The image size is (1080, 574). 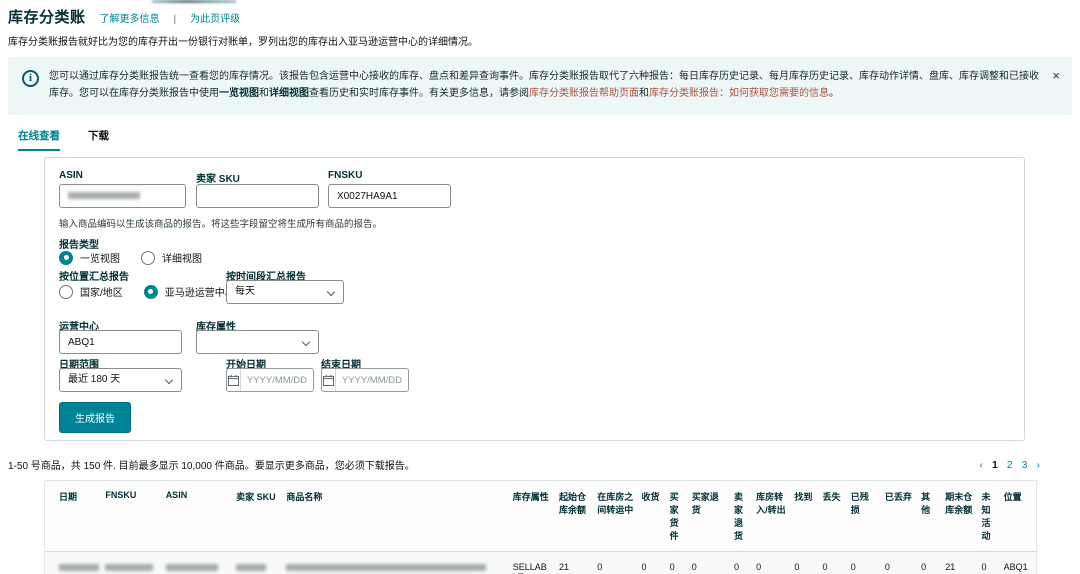 I want to click on asin-label: ASIN, so click(x=71, y=175).